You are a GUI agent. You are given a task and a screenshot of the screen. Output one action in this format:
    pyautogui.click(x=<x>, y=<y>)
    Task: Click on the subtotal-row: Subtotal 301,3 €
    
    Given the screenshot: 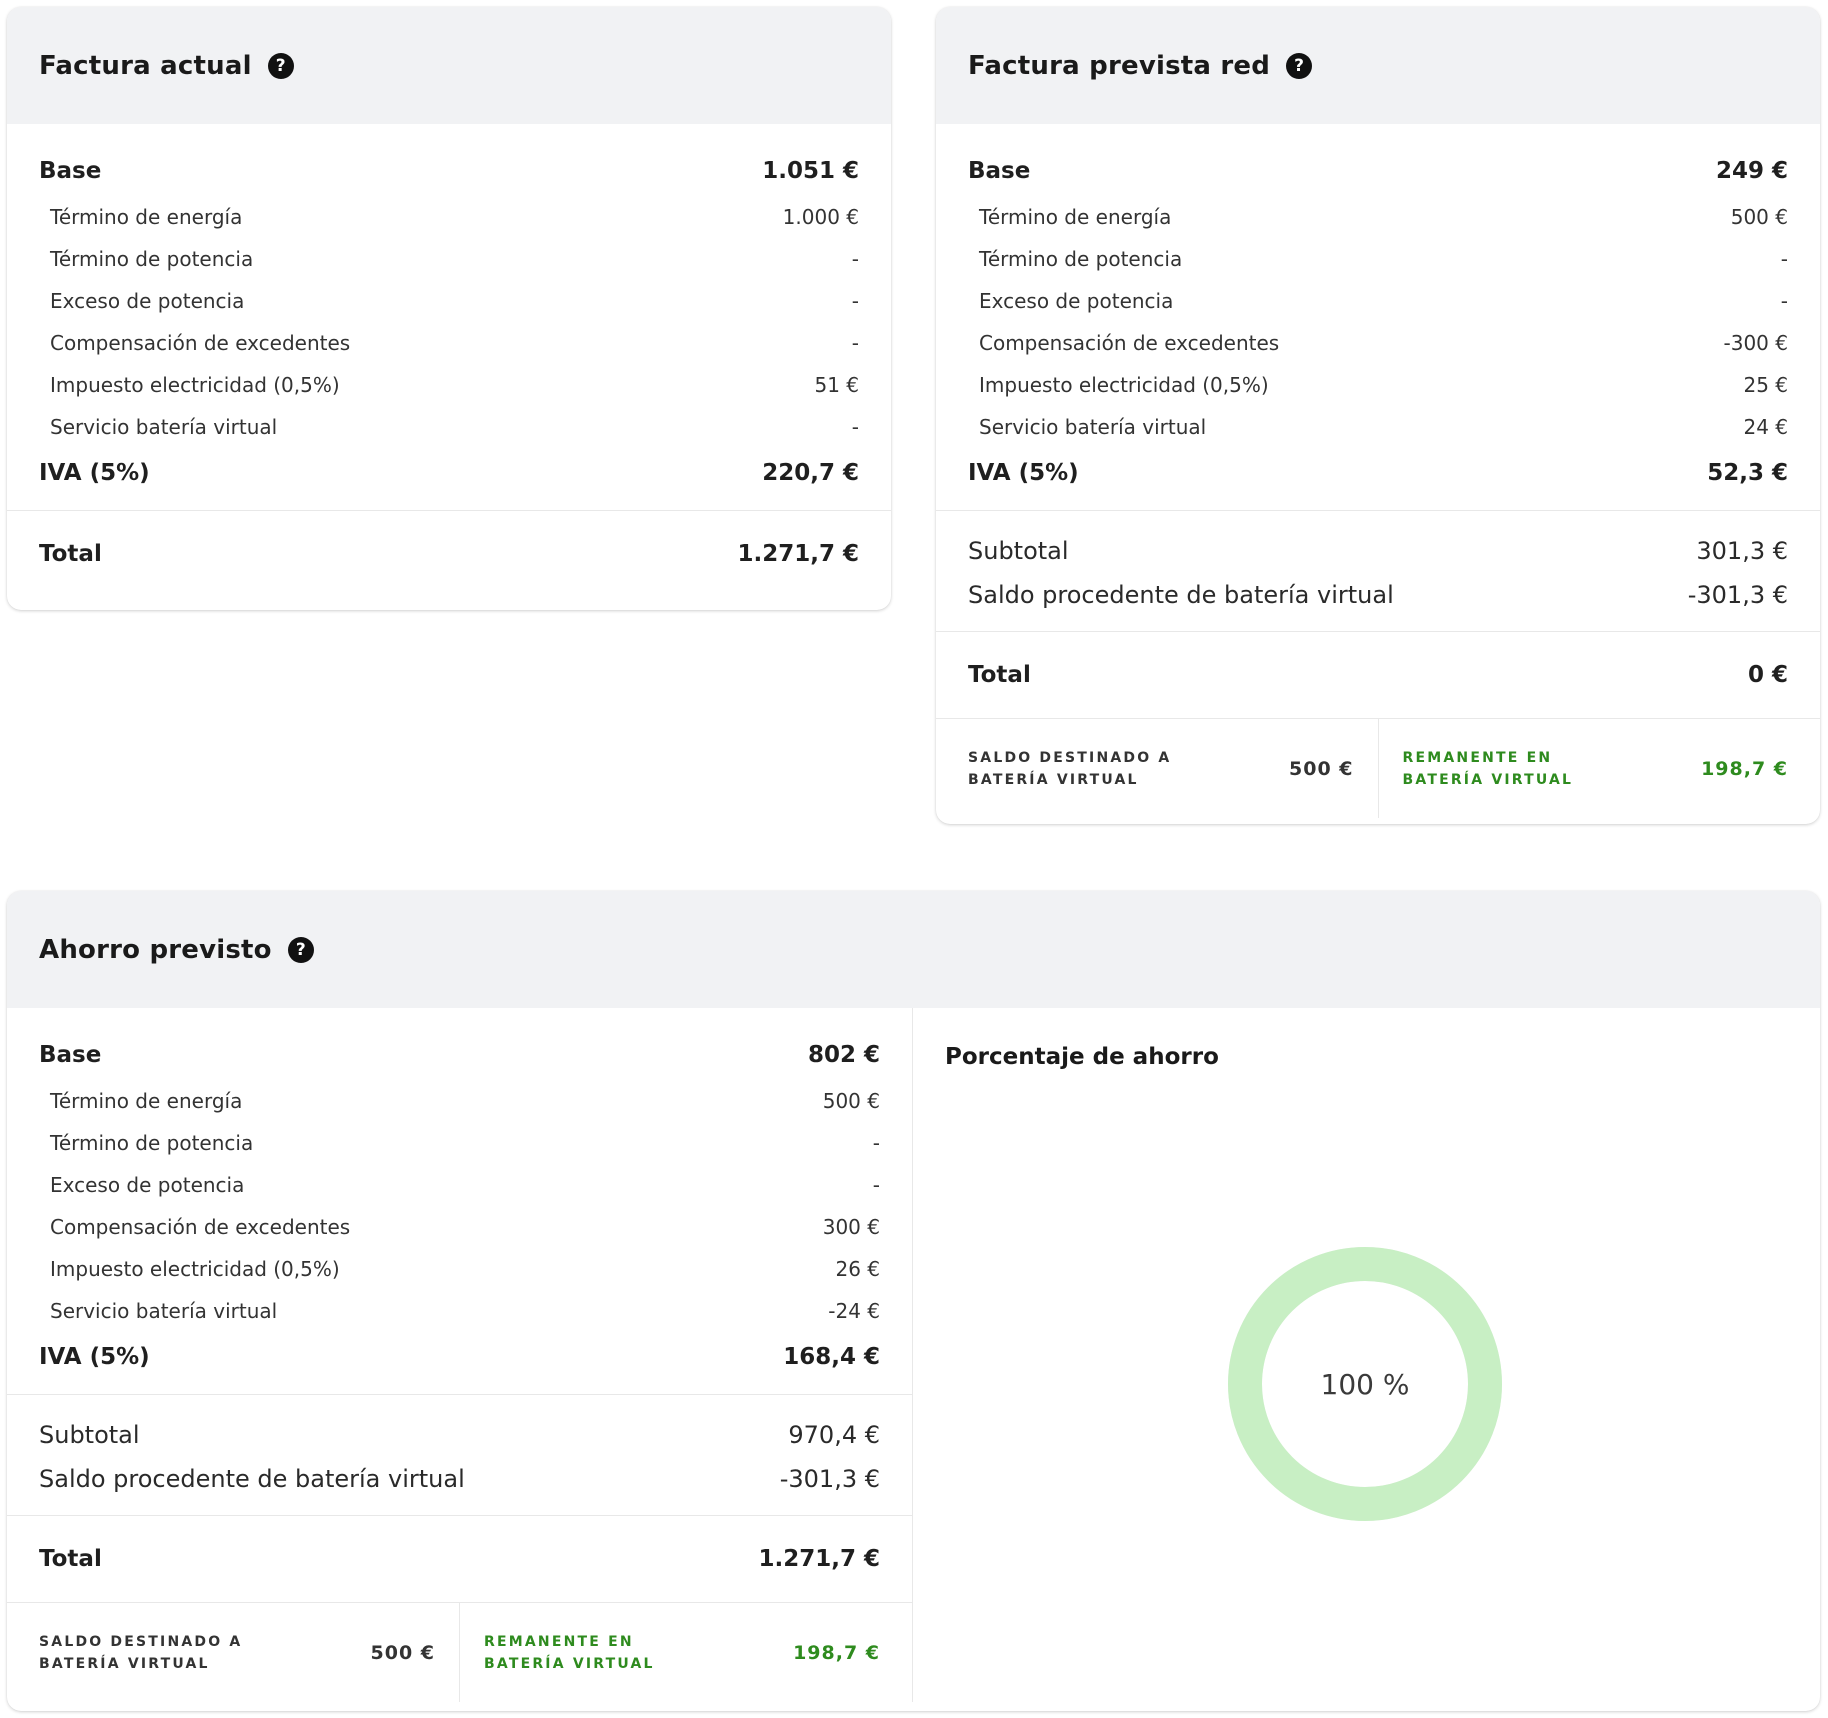 What is the action you would take?
    pyautogui.click(x=1378, y=551)
    